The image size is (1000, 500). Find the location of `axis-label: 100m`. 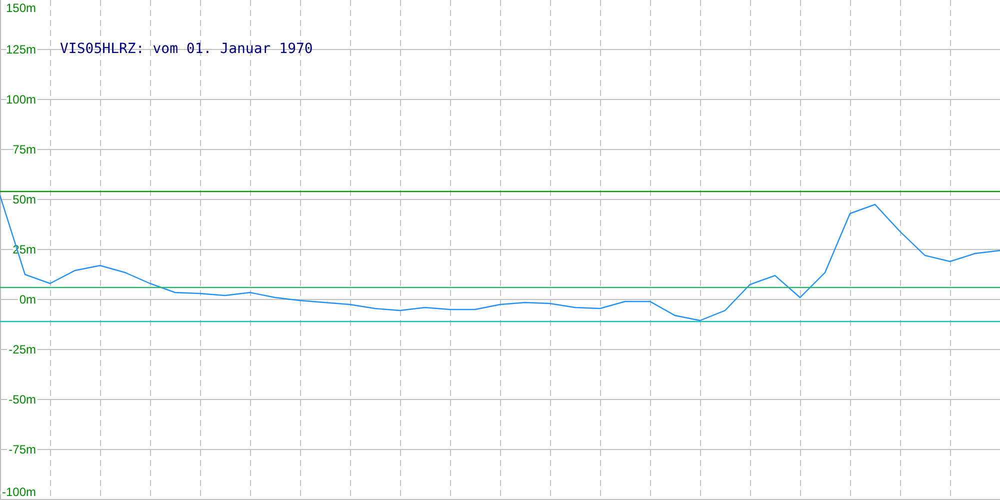

axis-label: 100m is located at coordinates (21, 99).